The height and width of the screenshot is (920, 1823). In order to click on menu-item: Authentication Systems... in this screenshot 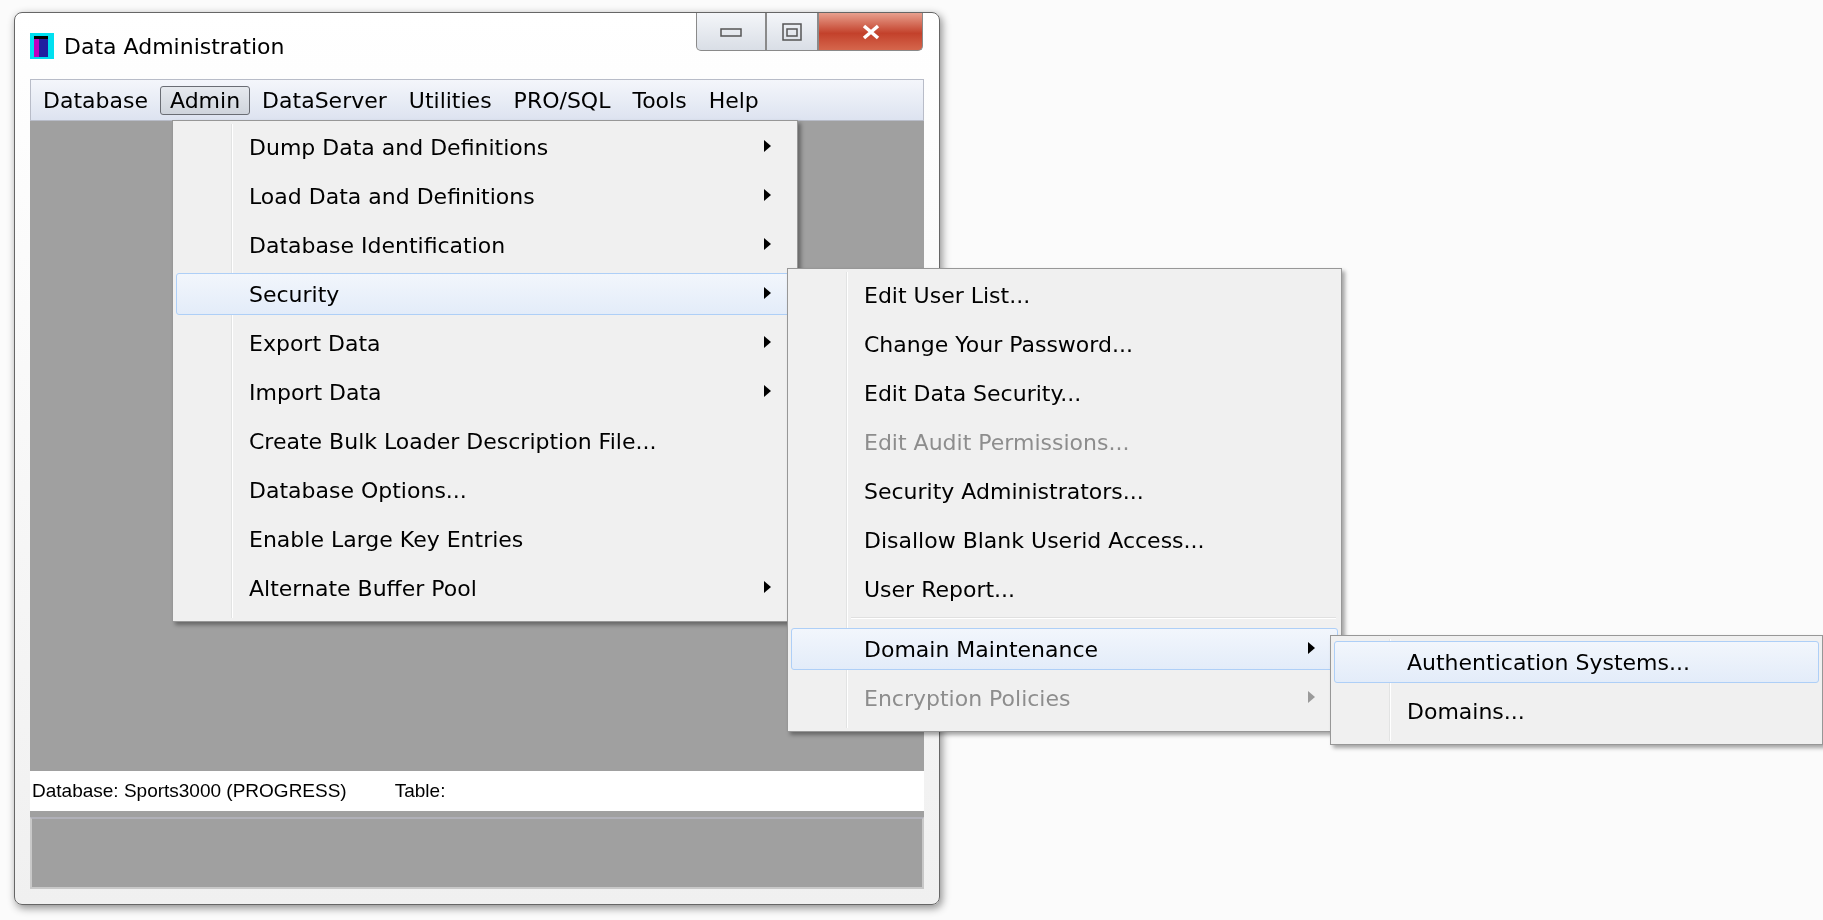, I will do `click(1576, 662)`.